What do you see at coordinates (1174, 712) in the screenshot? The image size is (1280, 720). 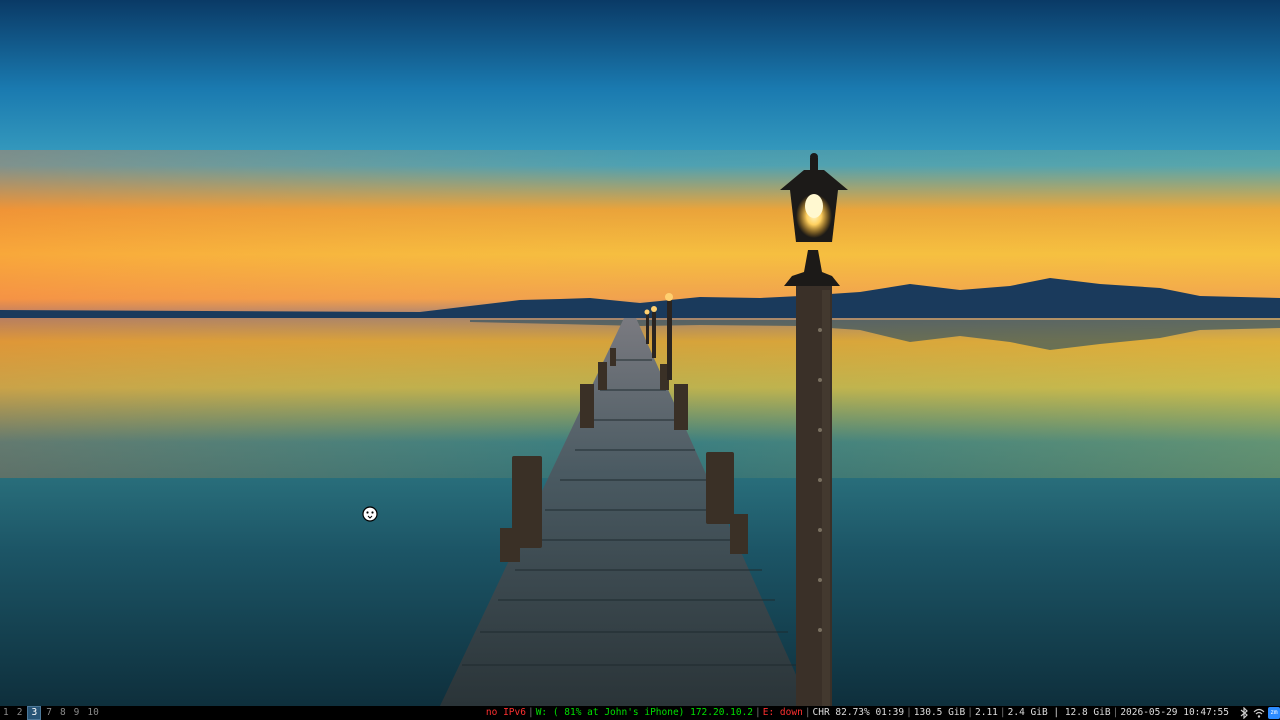 I see `datetime-status: 2026-05-29 10:47:55` at bounding box center [1174, 712].